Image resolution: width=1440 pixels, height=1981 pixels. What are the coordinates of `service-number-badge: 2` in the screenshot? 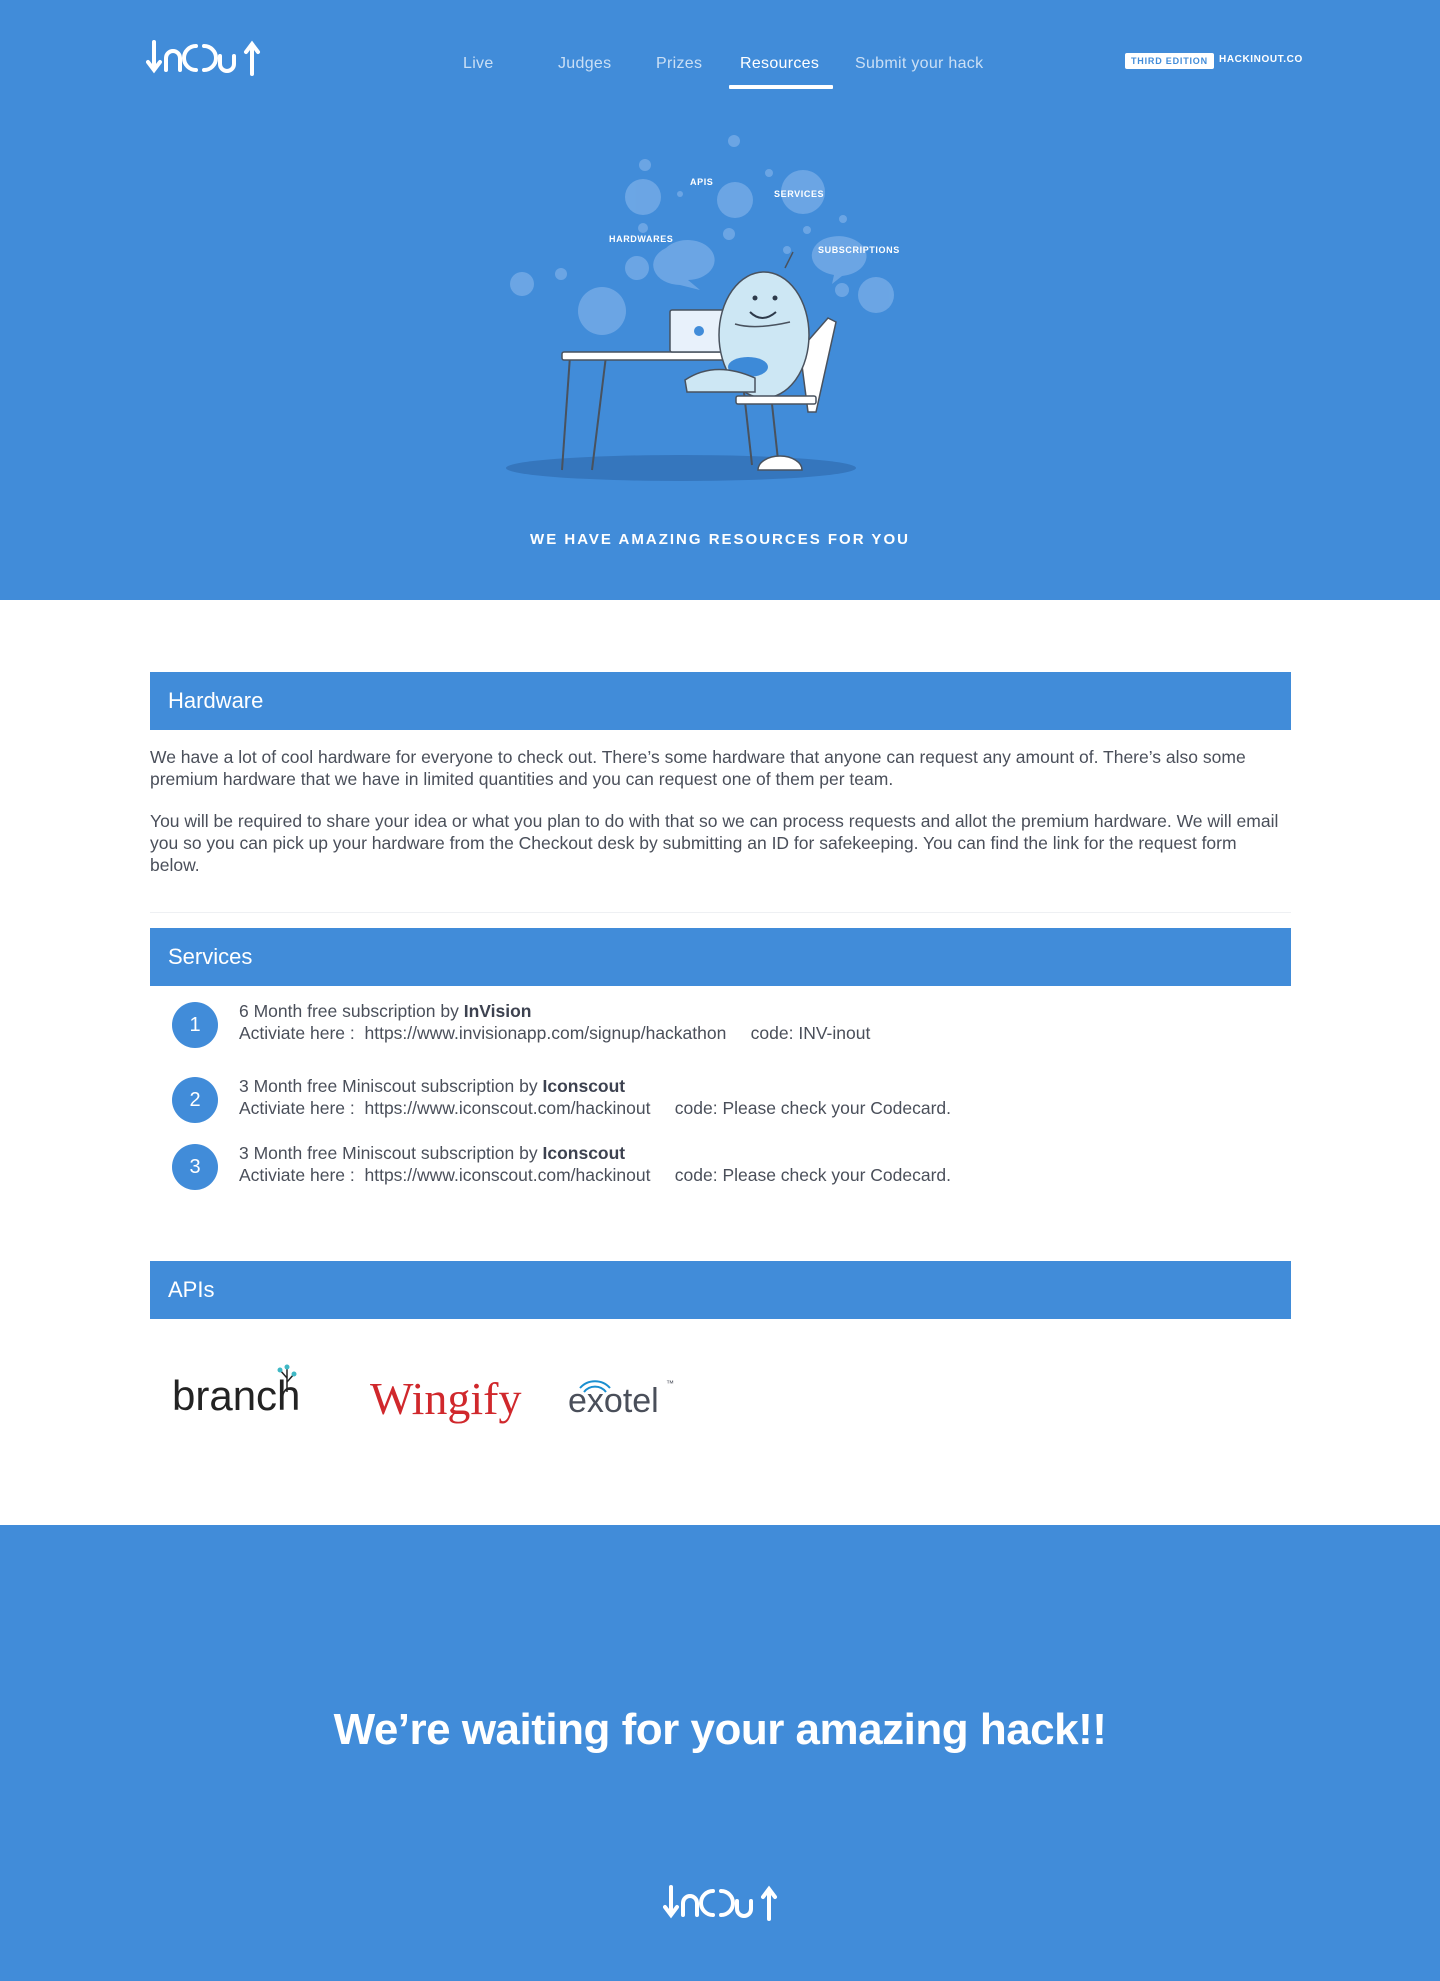 It's located at (195, 1100).